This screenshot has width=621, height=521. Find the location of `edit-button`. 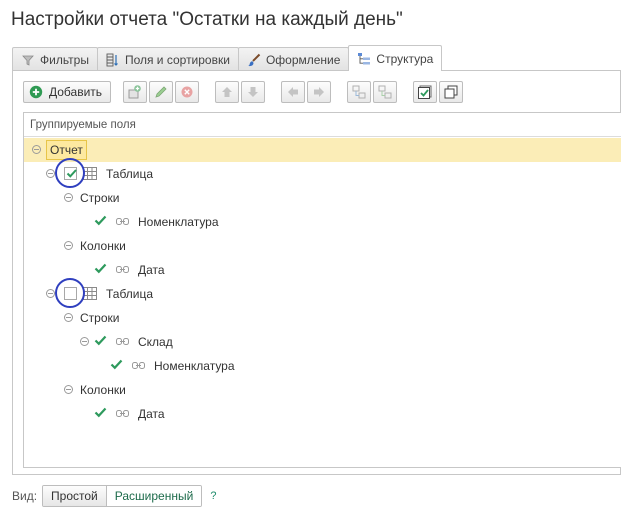

edit-button is located at coordinates (161, 92).